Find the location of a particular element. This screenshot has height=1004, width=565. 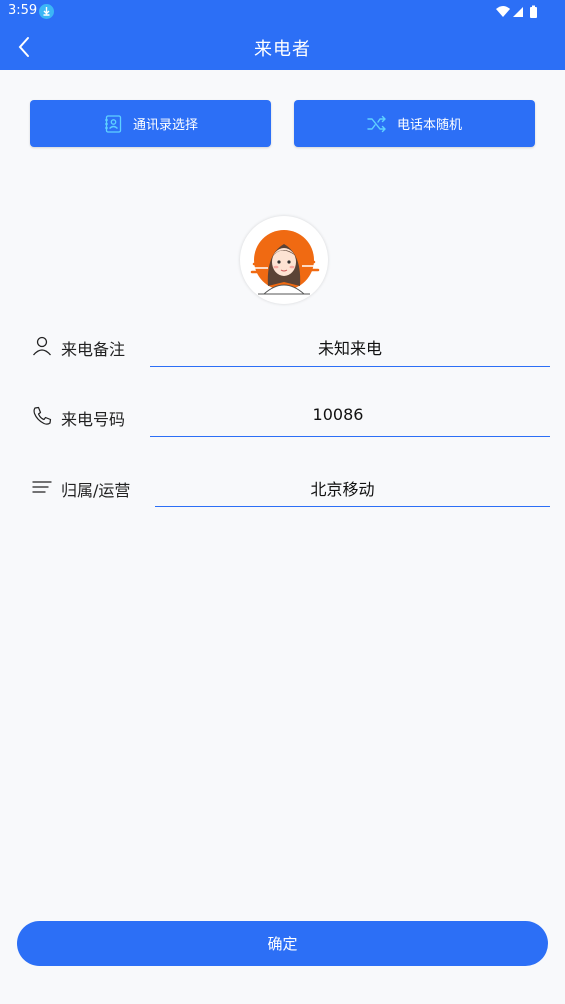

remark-row: 来电备注 未知来电 is located at coordinates (282, 350).